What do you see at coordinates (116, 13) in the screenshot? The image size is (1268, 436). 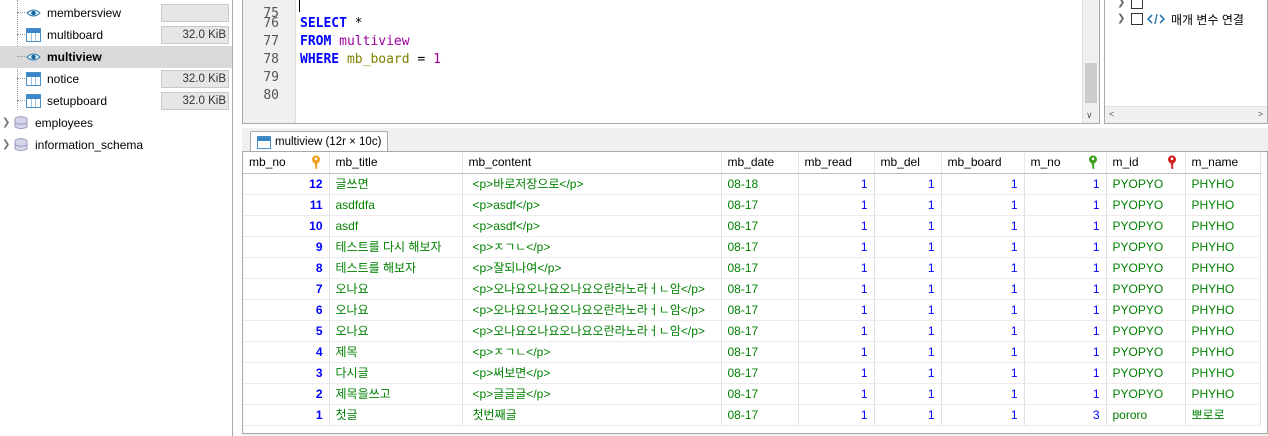 I see `tree-item-membersview: membersview` at bounding box center [116, 13].